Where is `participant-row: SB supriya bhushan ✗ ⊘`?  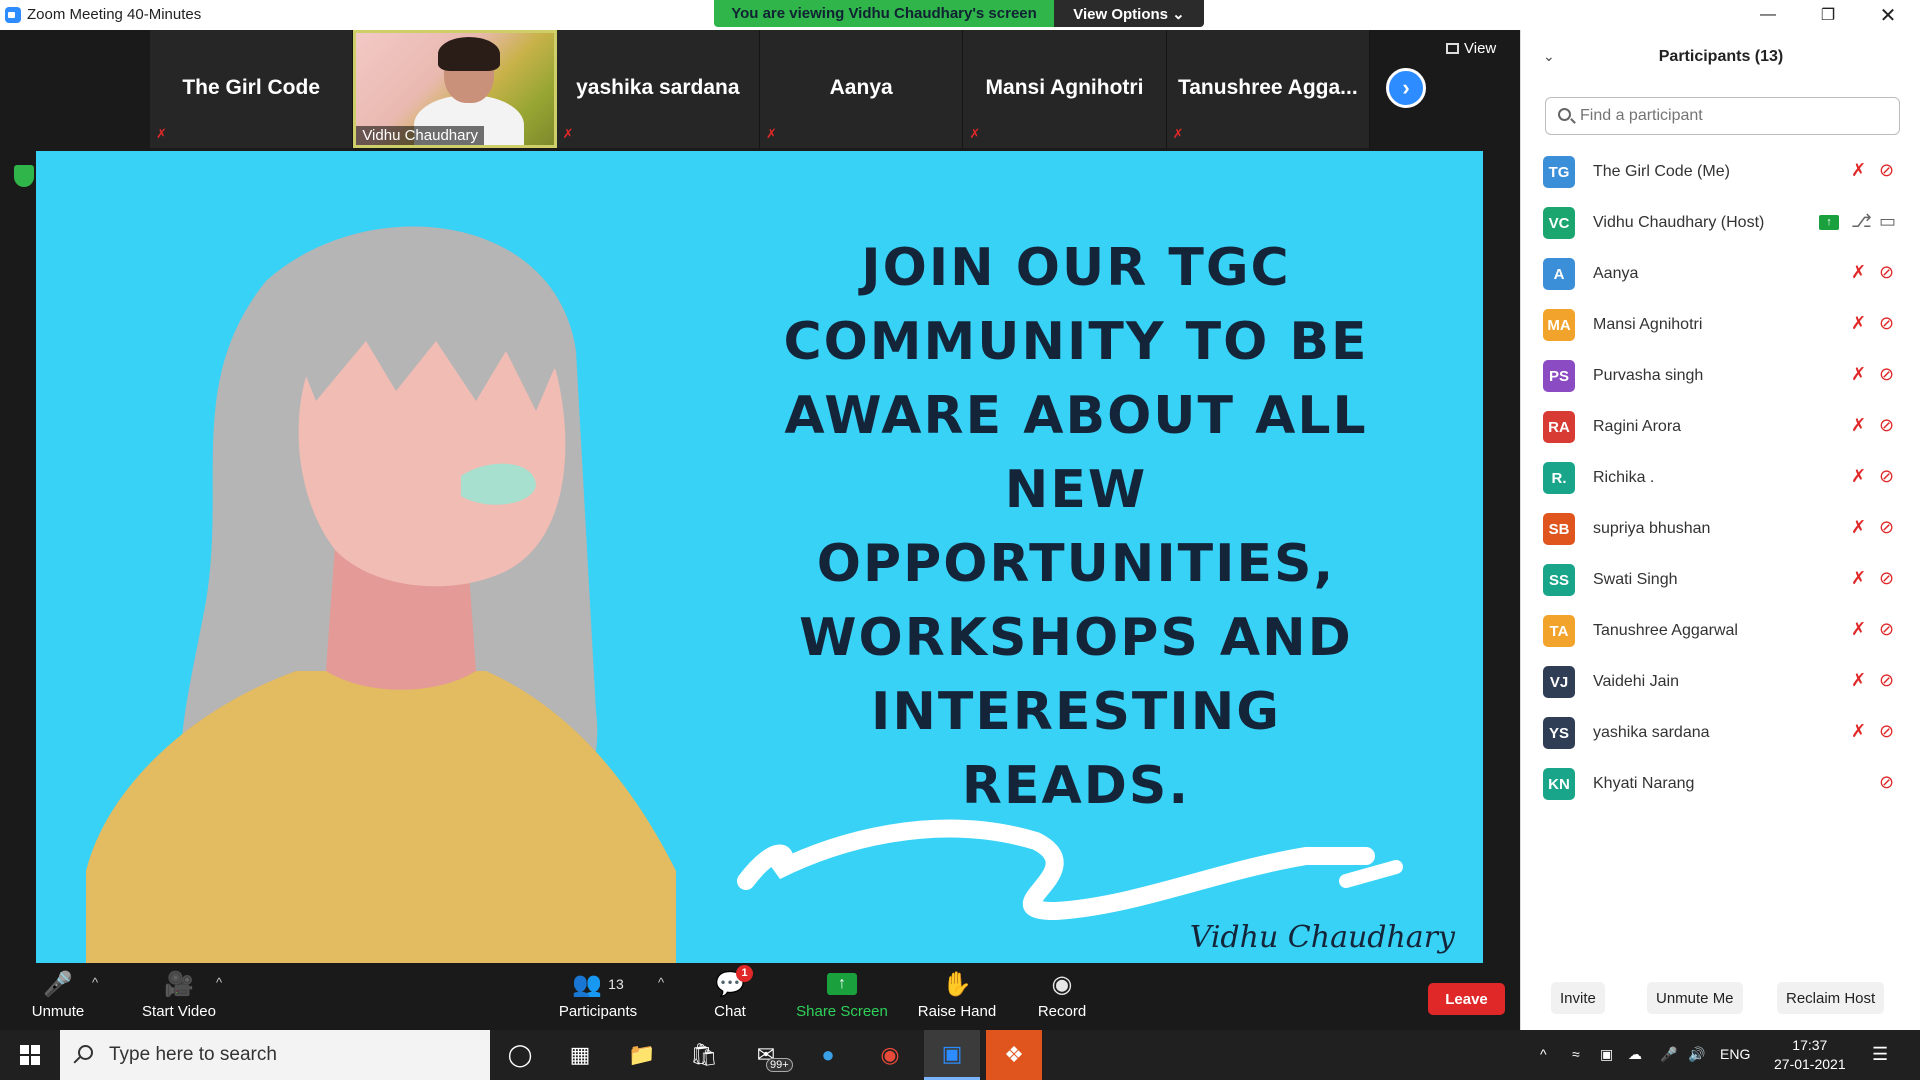
participant-row: SB supriya bhushan ✗ ⊘ is located at coordinates (1720, 528).